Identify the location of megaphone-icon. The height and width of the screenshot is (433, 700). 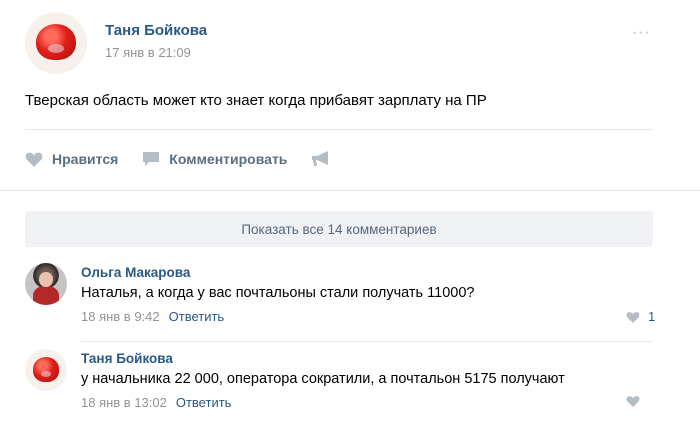
(320, 158).